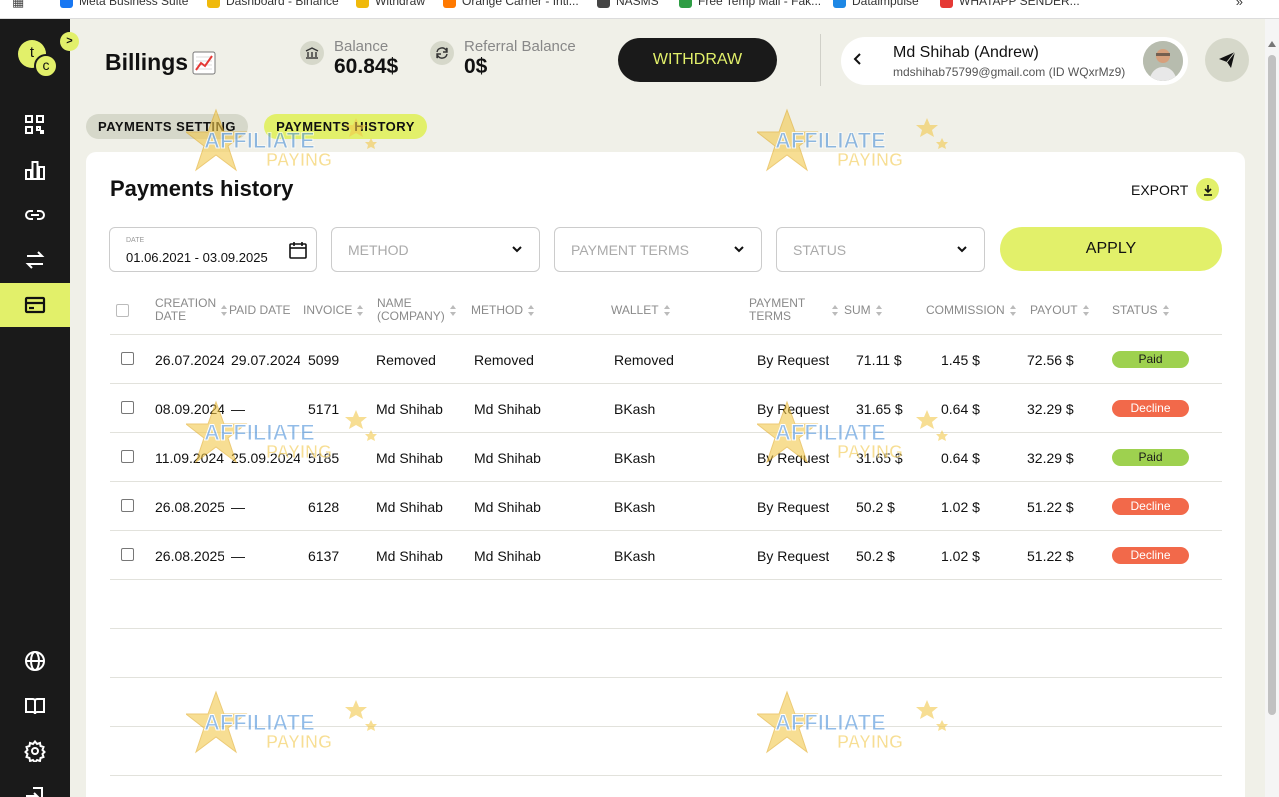 The height and width of the screenshot is (797, 1279). Describe the element at coordinates (435, 249) in the screenshot. I see `method-select: METHOD` at that location.